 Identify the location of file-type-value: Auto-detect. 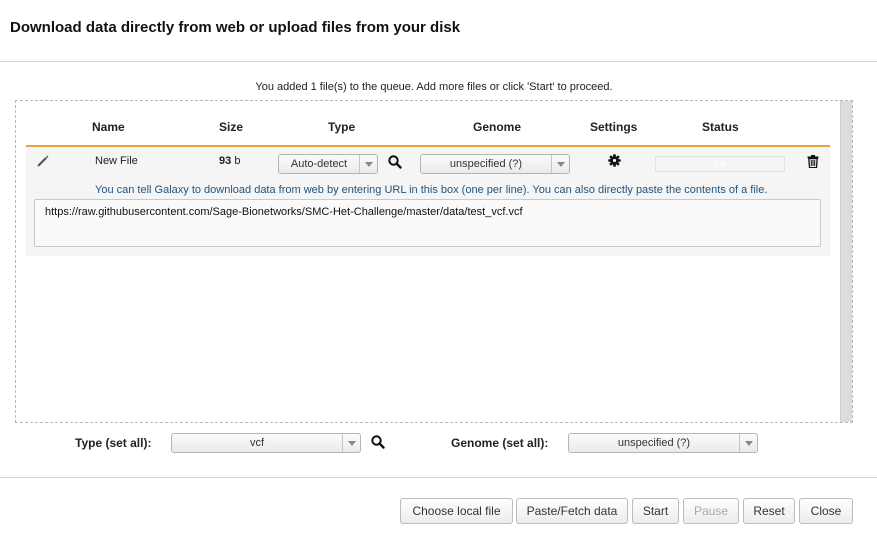
(319, 164).